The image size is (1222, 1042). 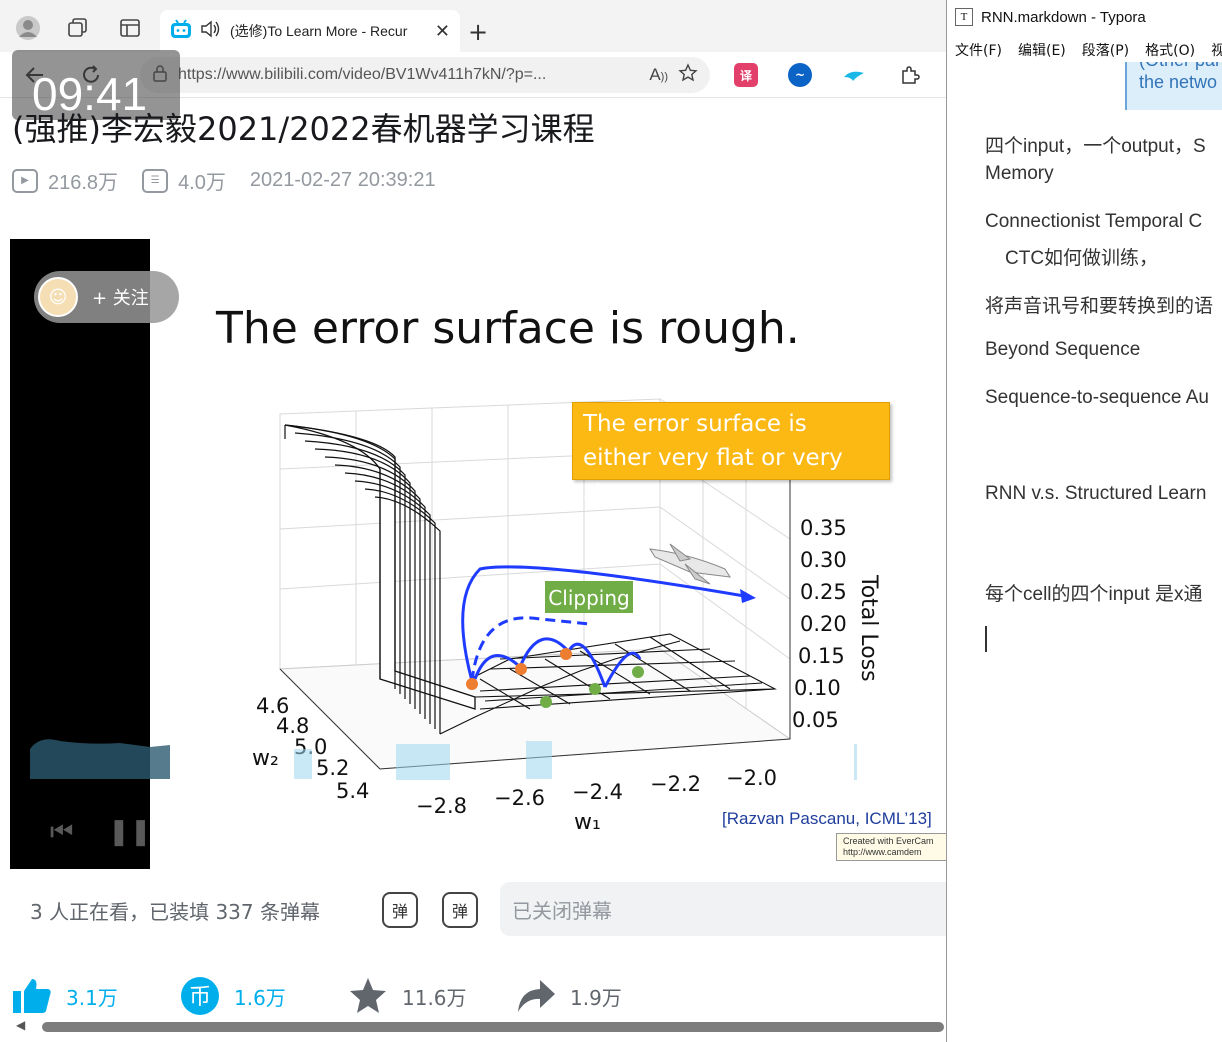 What do you see at coordinates (400, 910) in the screenshot?
I see `danmaku-toggle-icon: 弹` at bounding box center [400, 910].